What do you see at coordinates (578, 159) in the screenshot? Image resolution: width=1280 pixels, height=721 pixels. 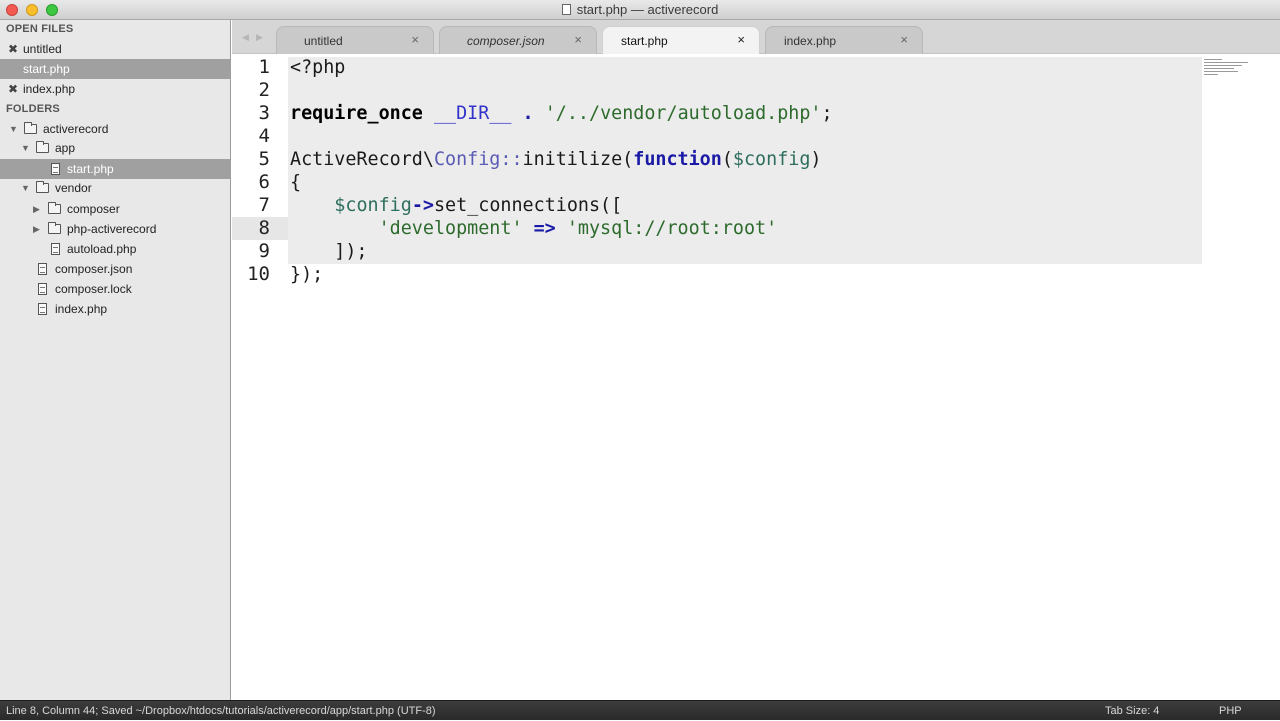 I see `code-token: initilize(` at bounding box center [578, 159].